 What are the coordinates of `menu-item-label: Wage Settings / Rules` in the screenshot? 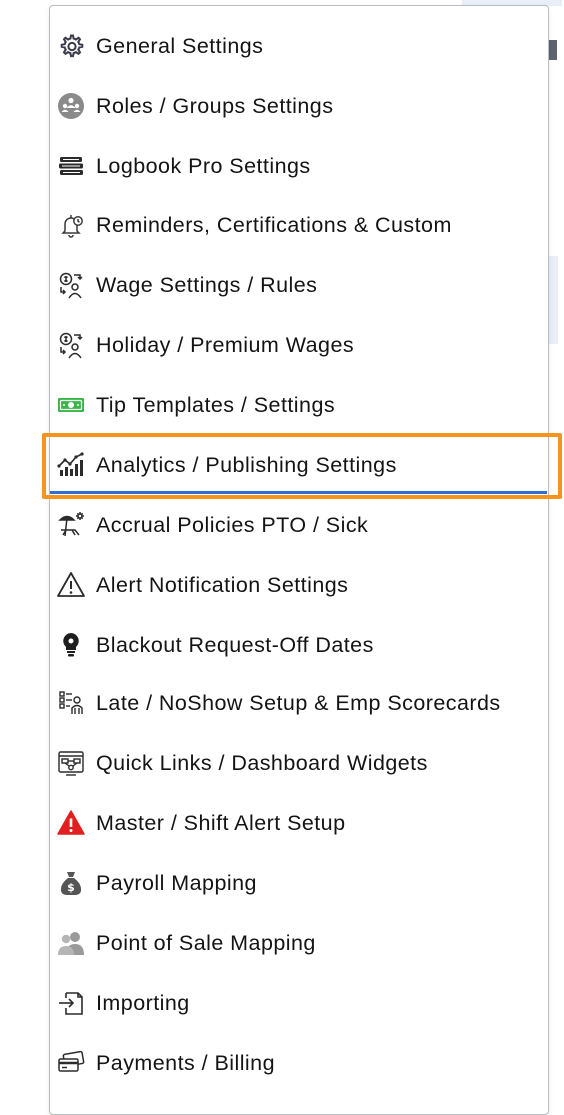 It's located at (207, 284).